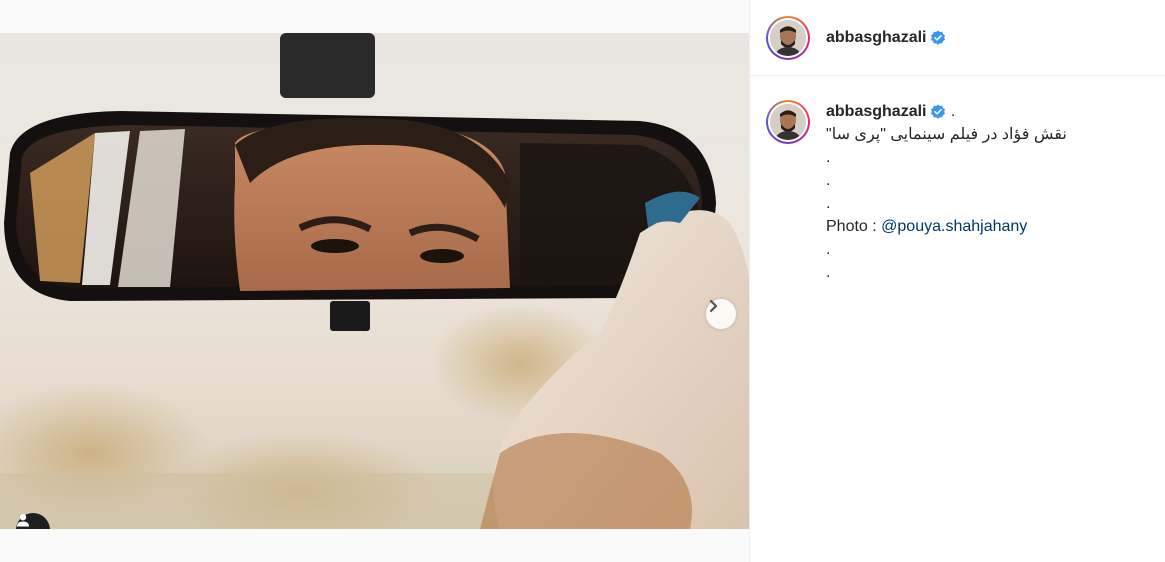 The image size is (1165, 562). I want to click on photo-credit-line: Photo : @pouya.shahjahany, so click(946, 226).